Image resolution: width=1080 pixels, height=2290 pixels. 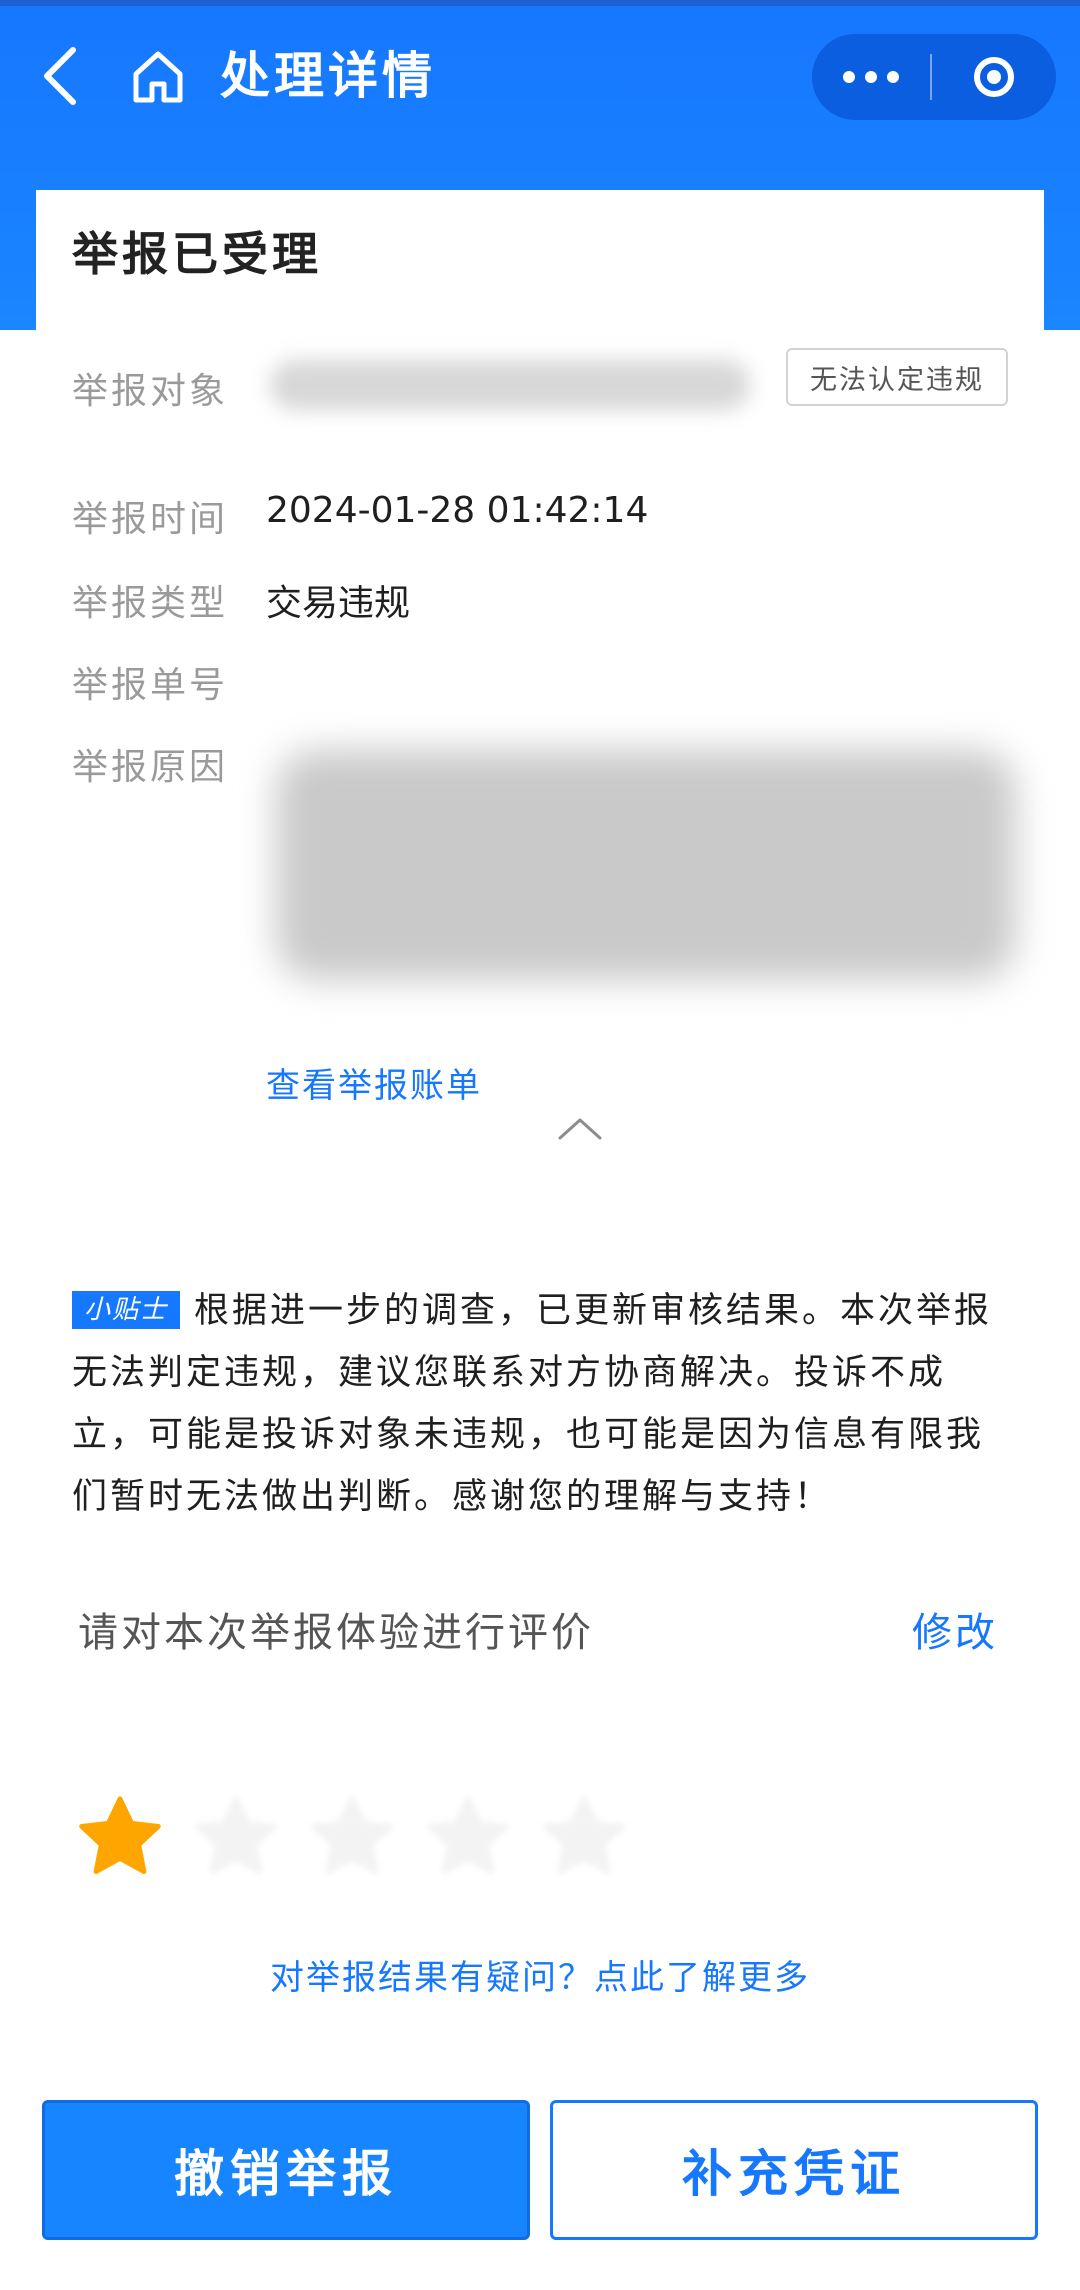 I want to click on more-button, so click(x=871, y=77).